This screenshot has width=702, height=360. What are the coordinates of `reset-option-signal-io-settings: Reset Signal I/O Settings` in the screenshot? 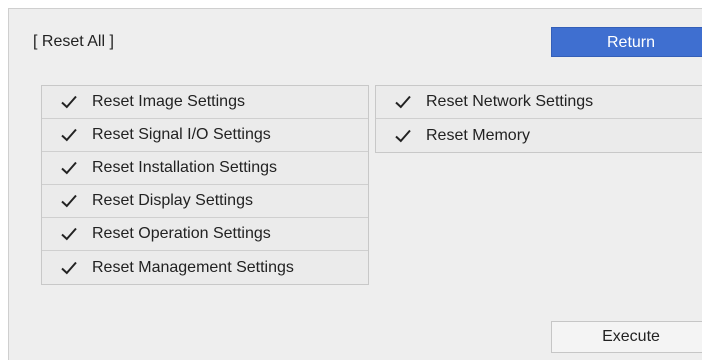 It's located at (205, 135).